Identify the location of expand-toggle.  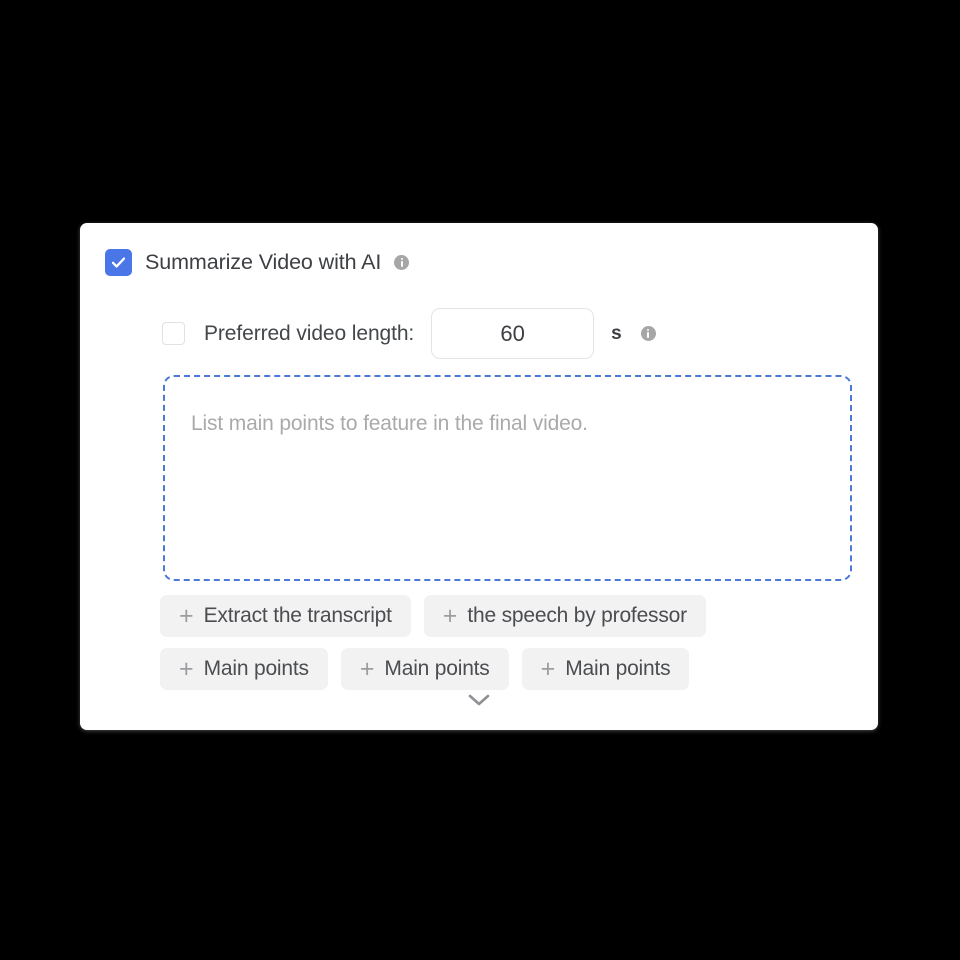
(479, 700).